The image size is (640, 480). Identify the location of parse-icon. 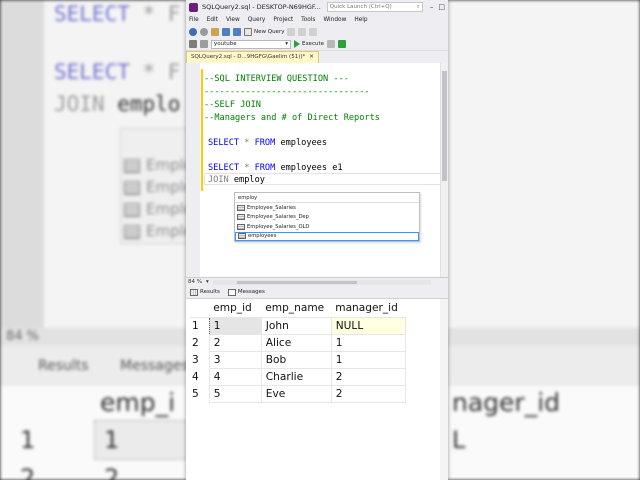
(342, 44).